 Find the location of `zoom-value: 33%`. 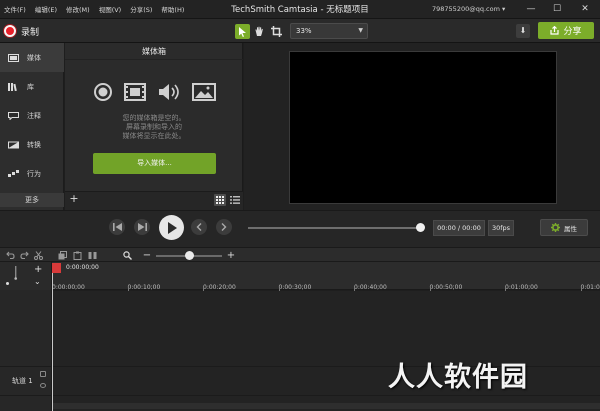

zoom-value: 33% is located at coordinates (304, 31).